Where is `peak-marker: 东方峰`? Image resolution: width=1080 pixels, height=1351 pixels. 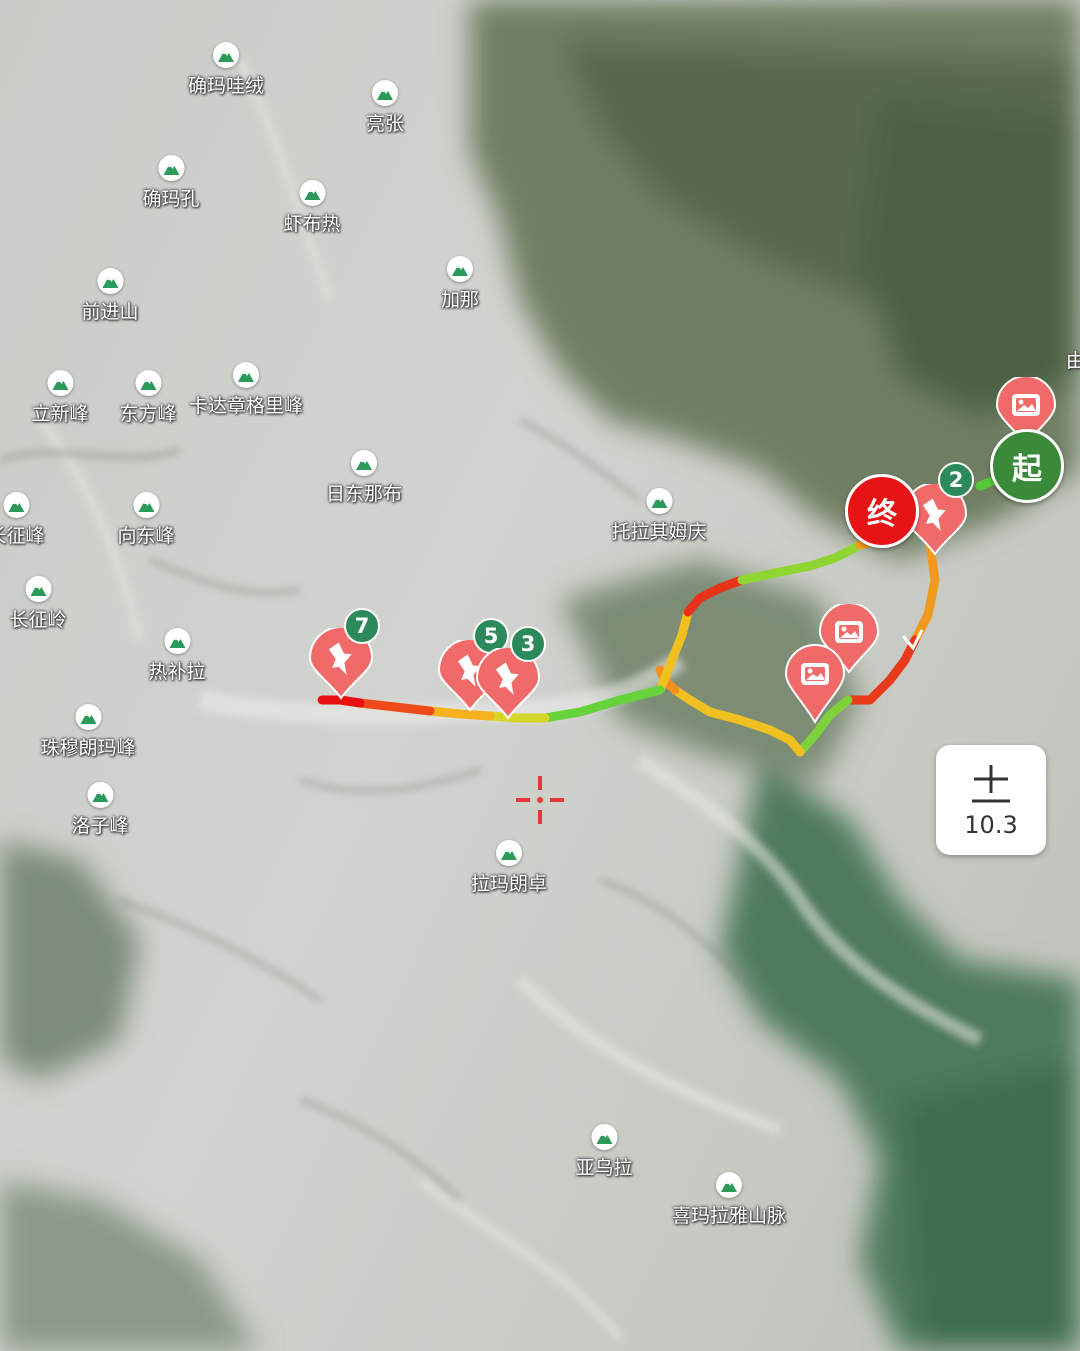
peak-marker: 东方峰 is located at coordinates (148, 398).